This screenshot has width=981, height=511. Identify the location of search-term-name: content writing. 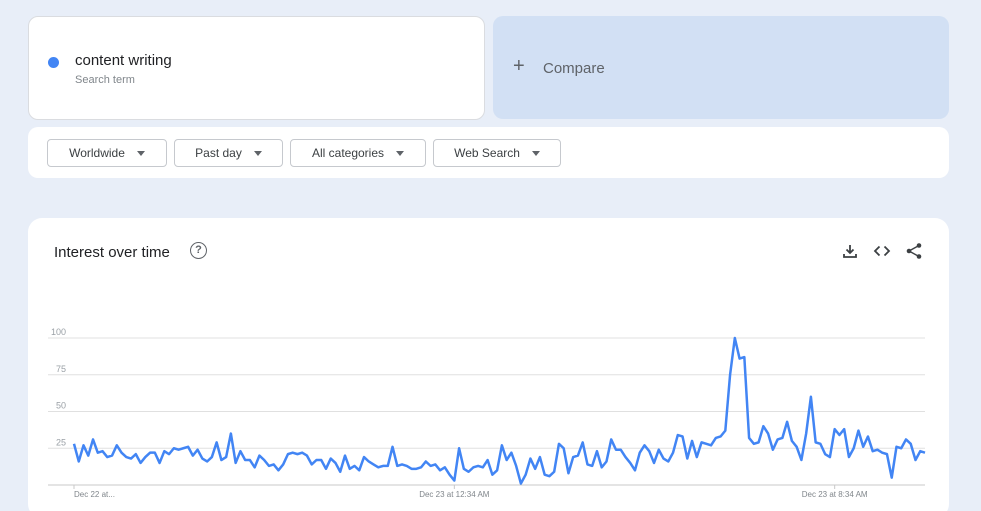
(123, 60).